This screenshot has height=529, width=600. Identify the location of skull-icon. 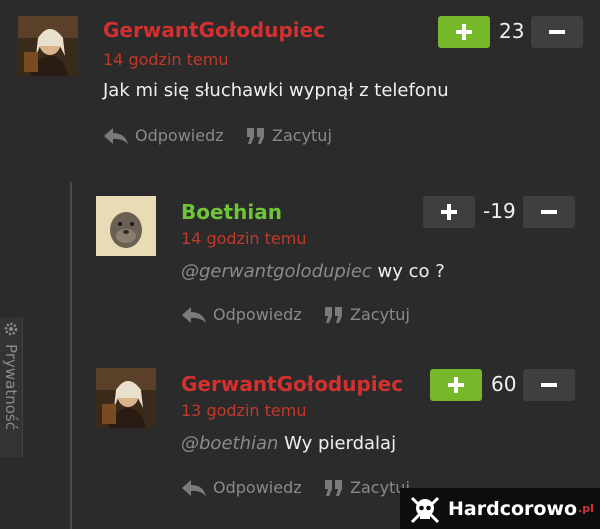
(425, 509).